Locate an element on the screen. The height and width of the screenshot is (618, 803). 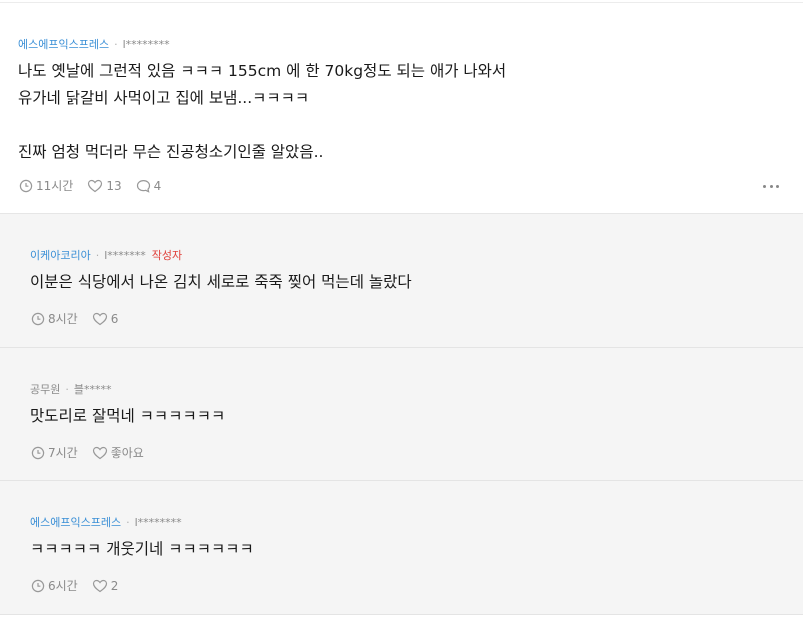
timestamp: 8시간 is located at coordinates (54, 318).